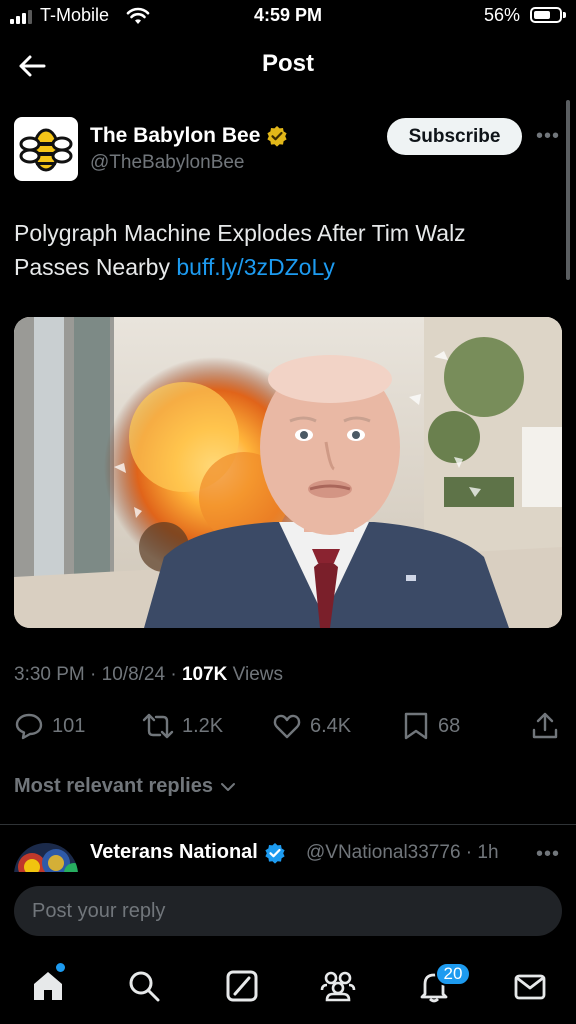 This screenshot has height=1024, width=576. I want to click on more-options-icon: •••, so click(548, 136).